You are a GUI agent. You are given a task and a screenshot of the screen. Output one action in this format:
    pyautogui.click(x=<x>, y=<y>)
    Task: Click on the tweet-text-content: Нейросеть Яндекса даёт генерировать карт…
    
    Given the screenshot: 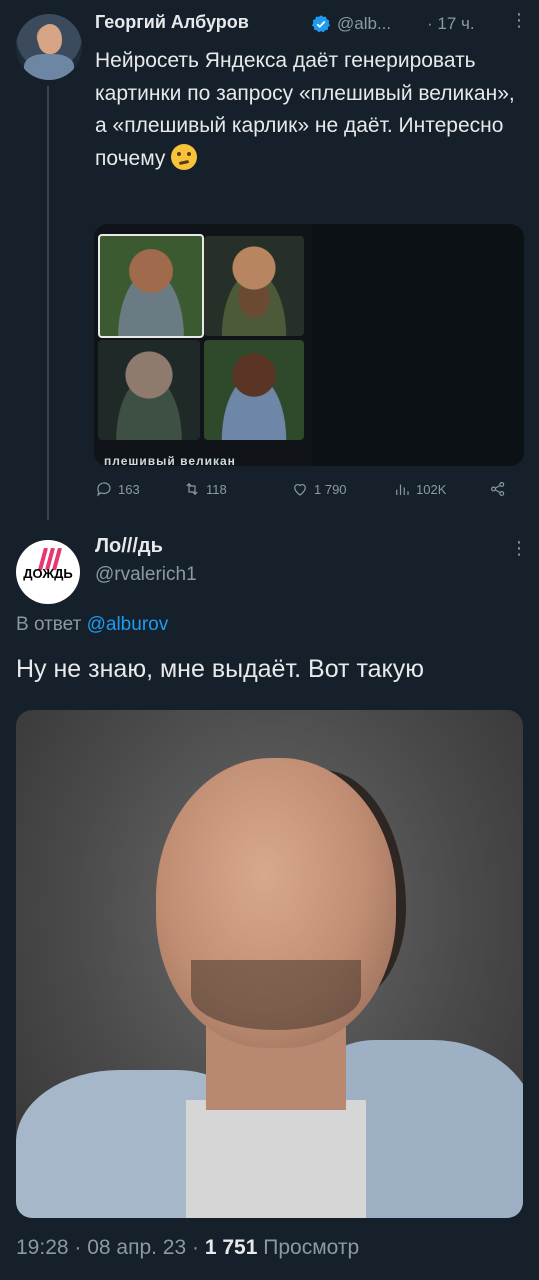 What is the action you would take?
    pyautogui.click(x=305, y=109)
    